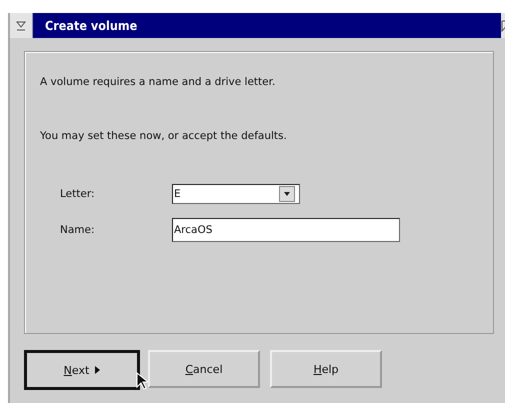  What do you see at coordinates (267, 25) in the screenshot?
I see `window-title: Create volume` at bounding box center [267, 25].